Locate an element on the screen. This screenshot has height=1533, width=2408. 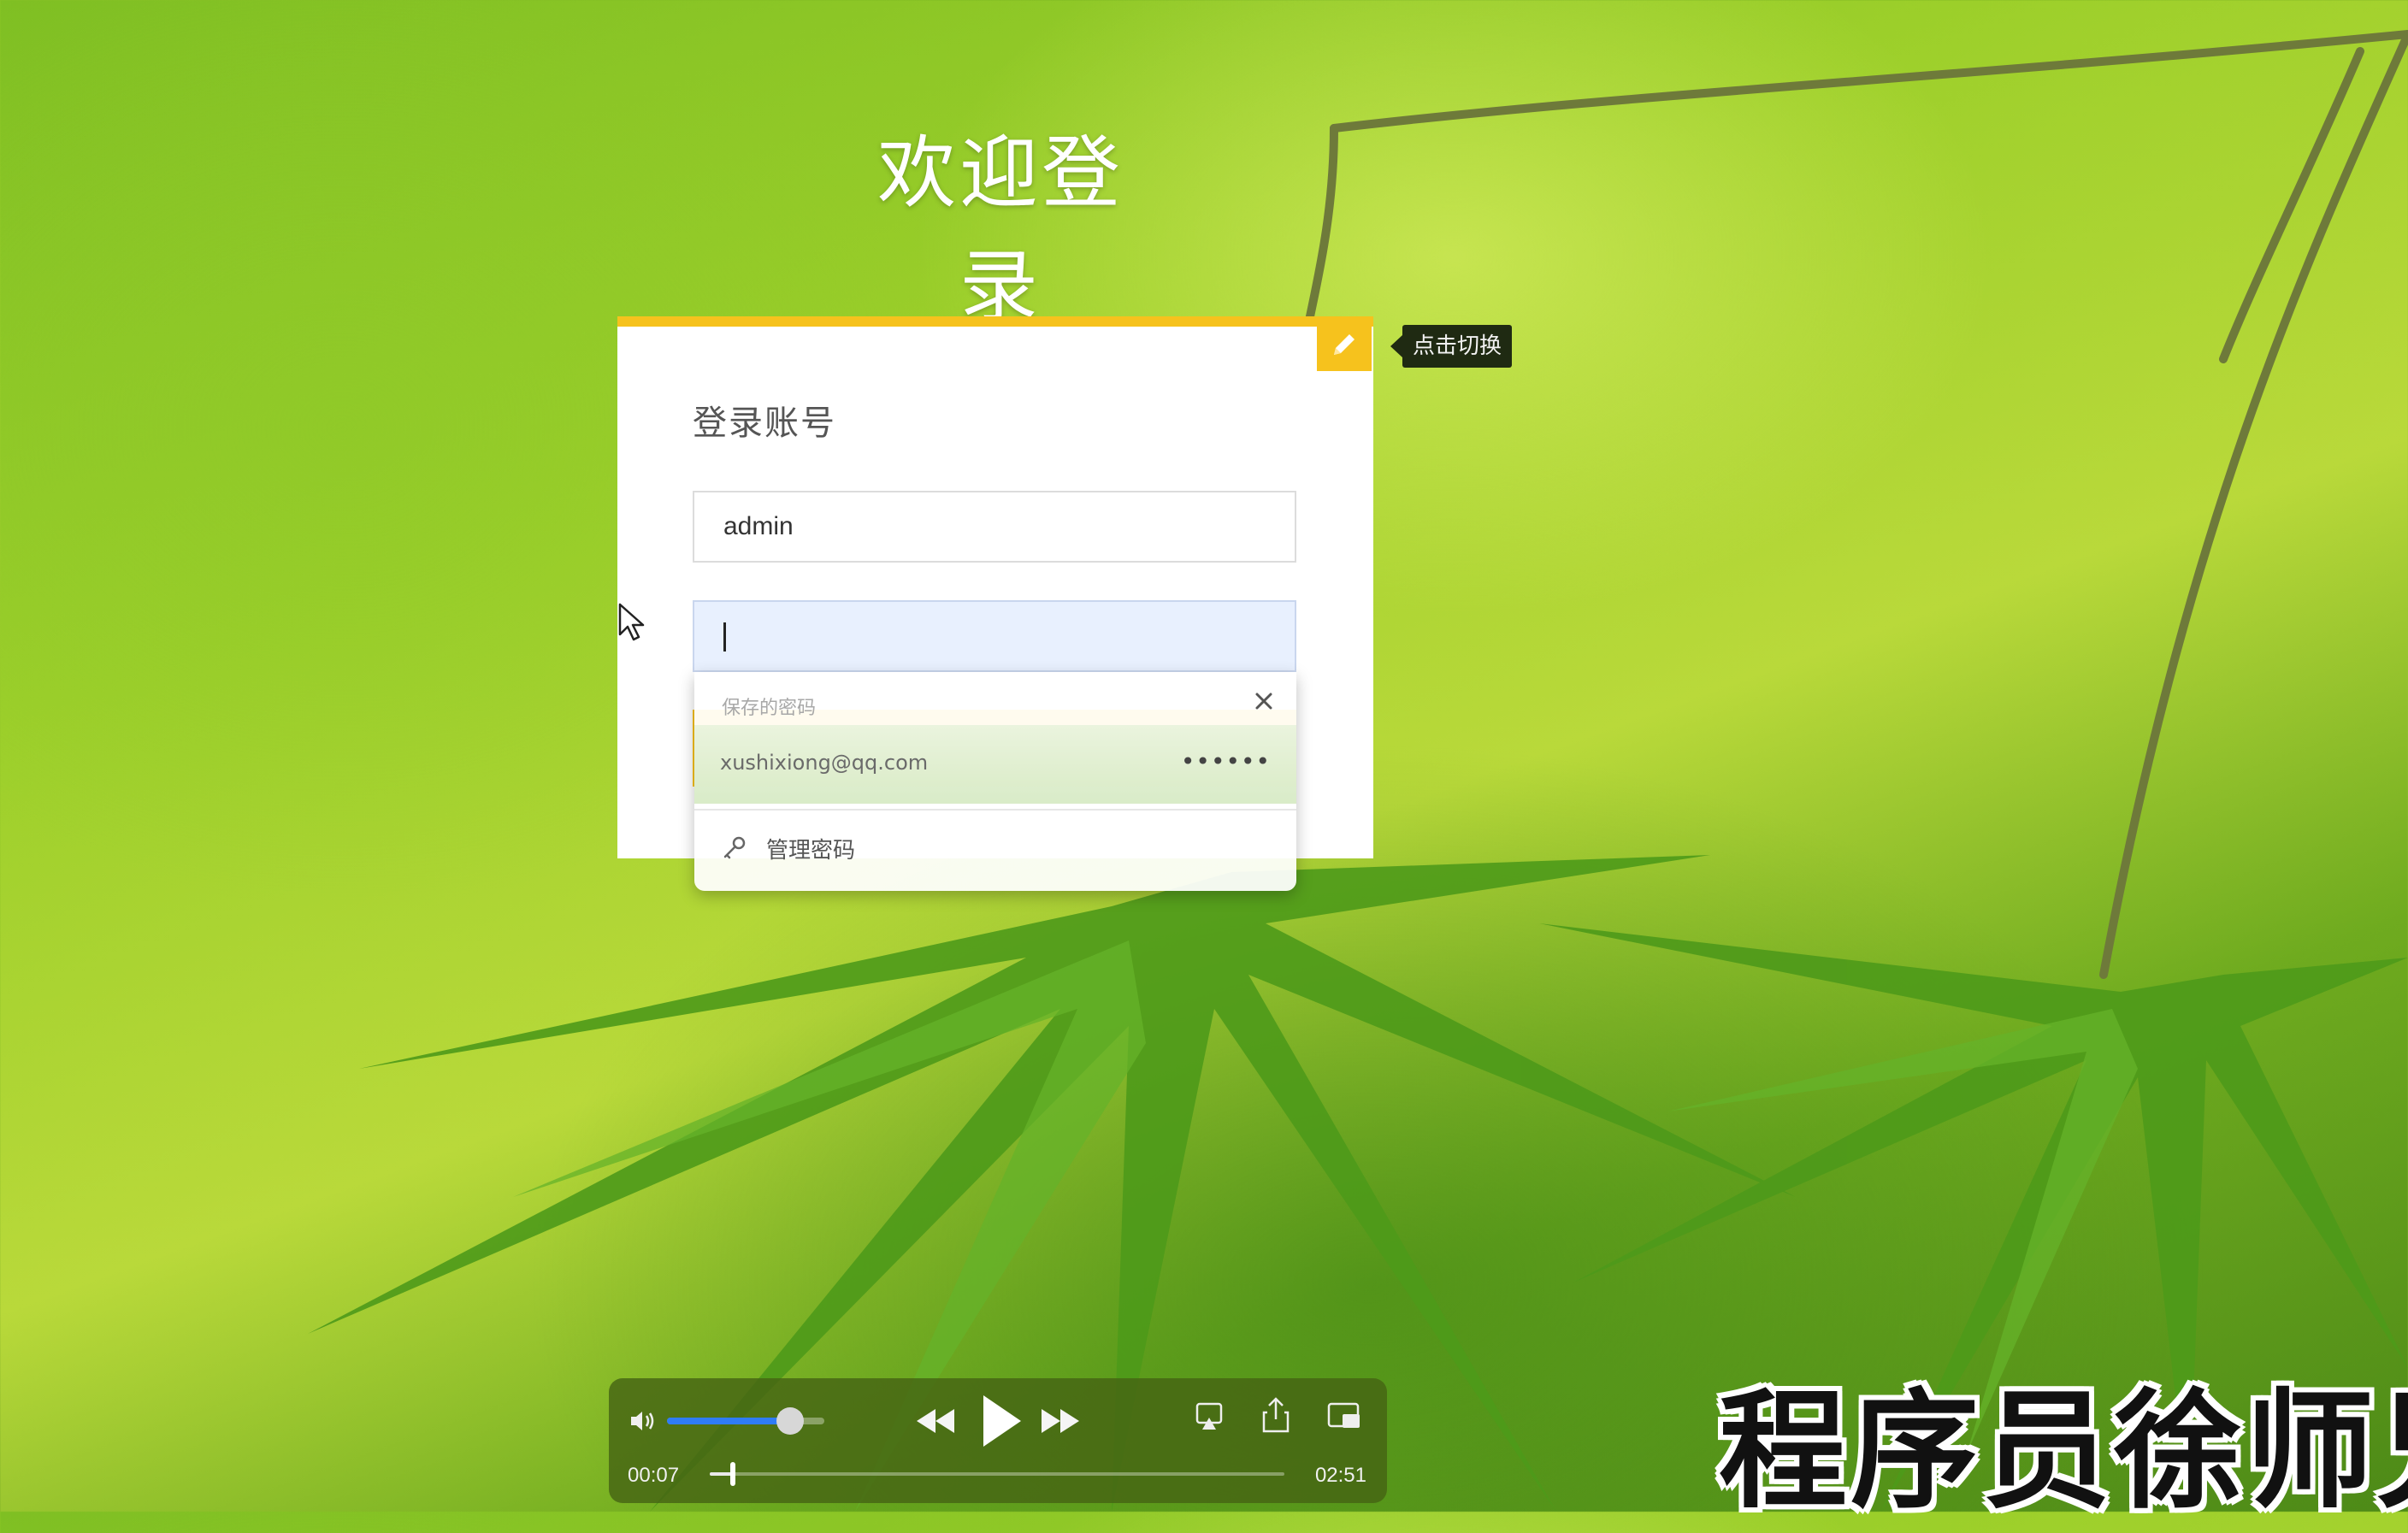
total-time: 02:51 is located at coordinates (1340, 1475).